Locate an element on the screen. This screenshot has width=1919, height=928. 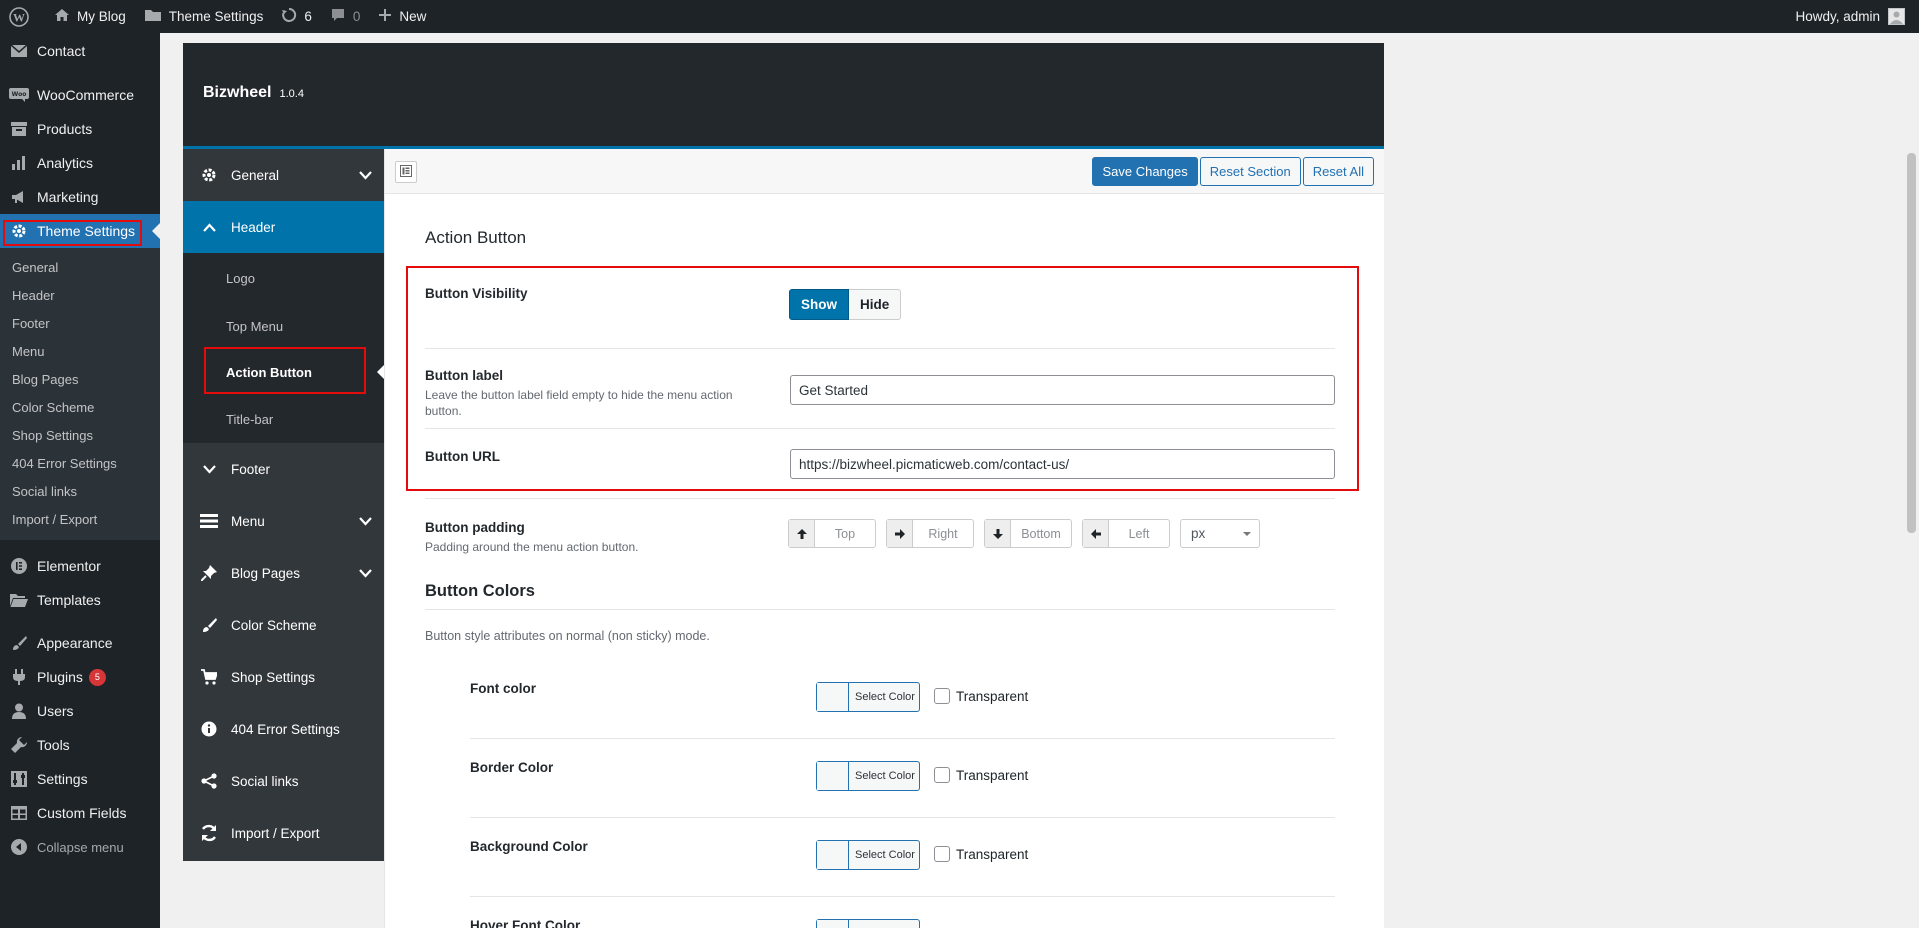
visibility-show-button: Show is located at coordinates (819, 304).